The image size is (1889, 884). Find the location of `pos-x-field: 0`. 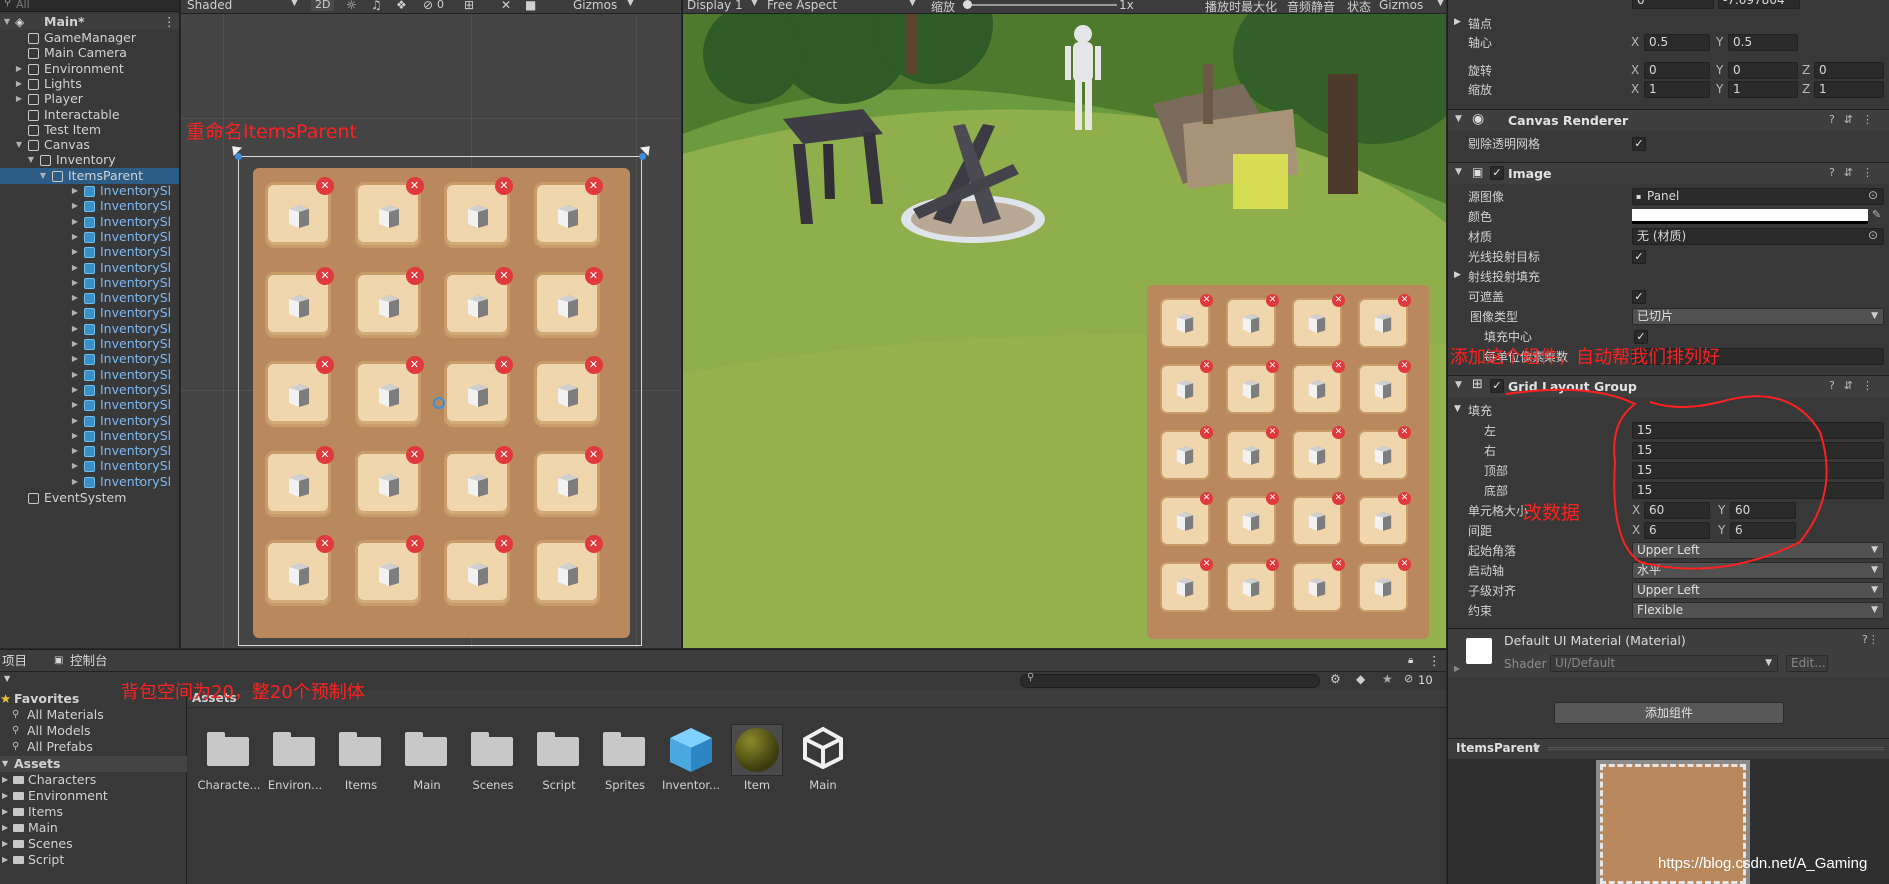

pos-x-field: 0 is located at coordinates (1673, 4).